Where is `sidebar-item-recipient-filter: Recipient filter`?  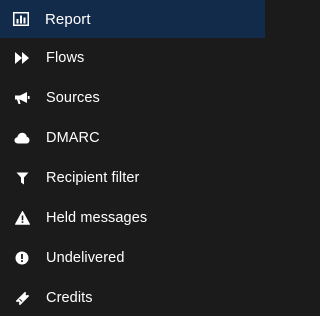 sidebar-item-recipient-filter: Recipient filter is located at coordinates (132, 178).